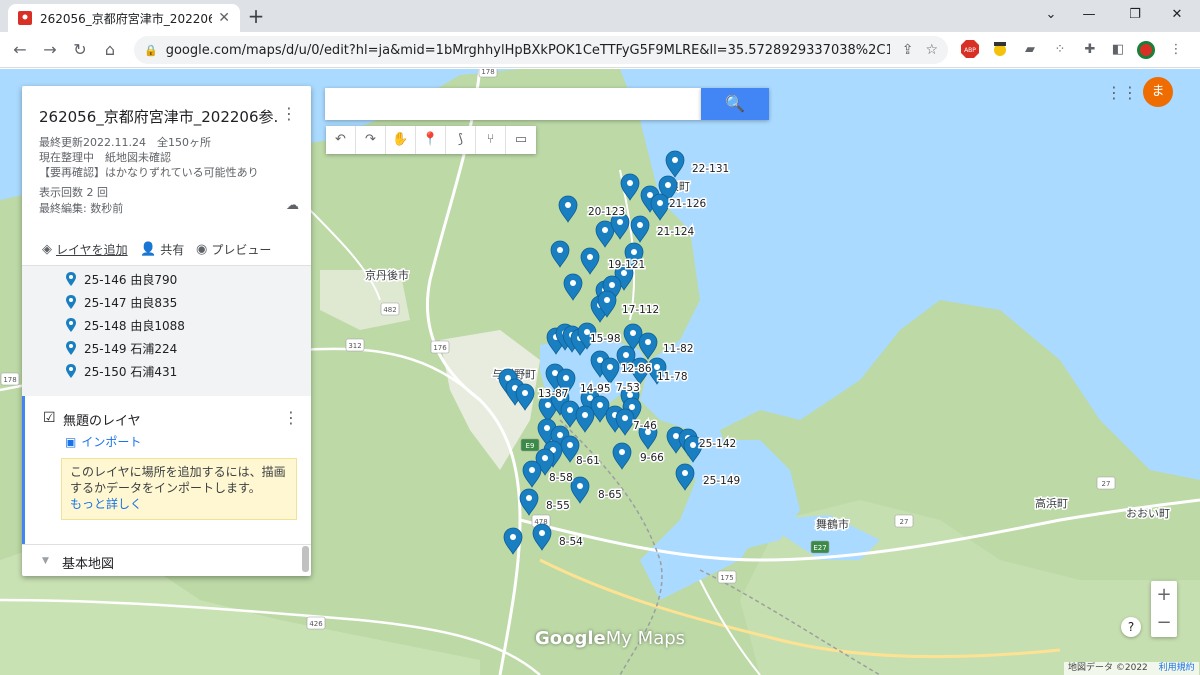 This screenshot has width=1200, height=675. I want to click on extensions-puzzle-icon: ✚, so click(1090, 50).